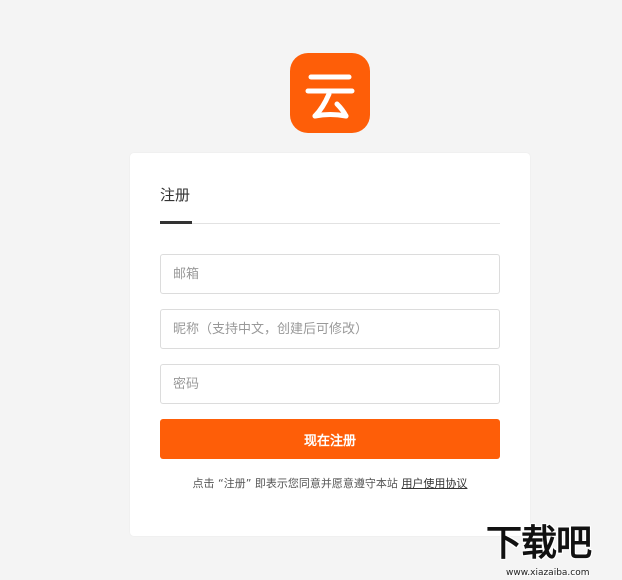 The height and width of the screenshot is (580, 622). I want to click on watermark: 下载吧 www.xiazaiba.com, so click(553, 551).